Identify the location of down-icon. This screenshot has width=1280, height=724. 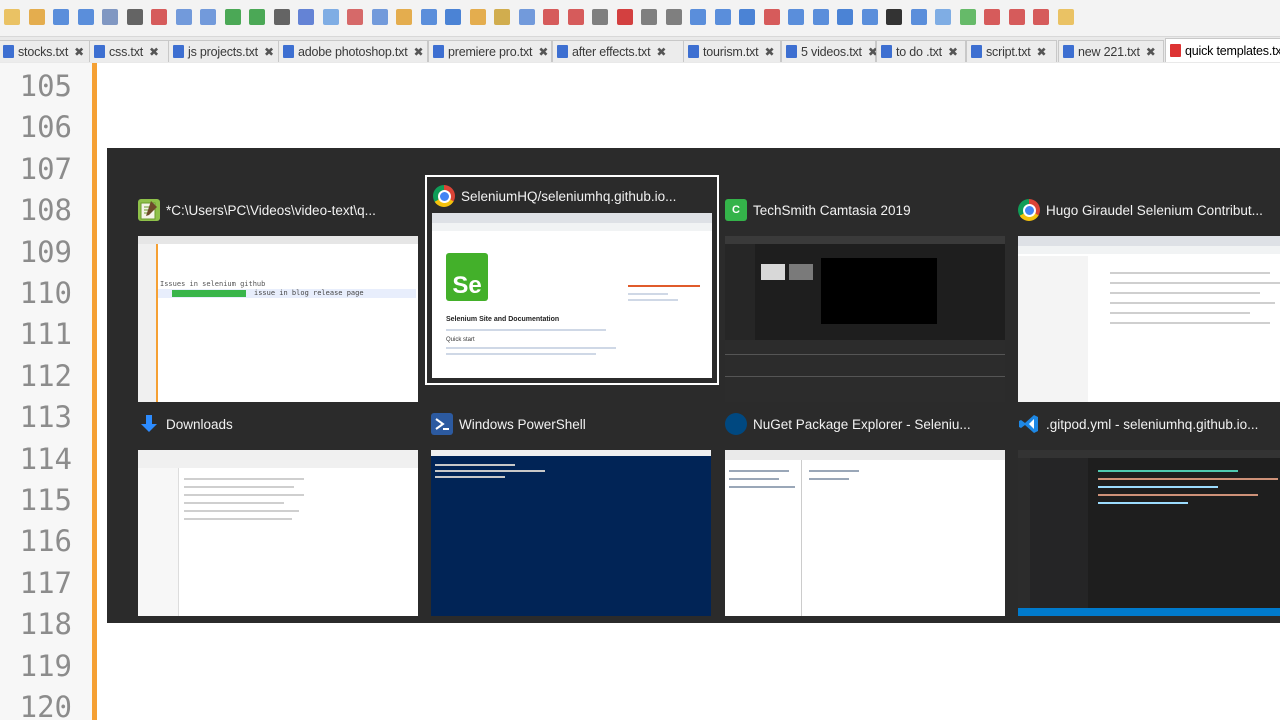
(845, 17).